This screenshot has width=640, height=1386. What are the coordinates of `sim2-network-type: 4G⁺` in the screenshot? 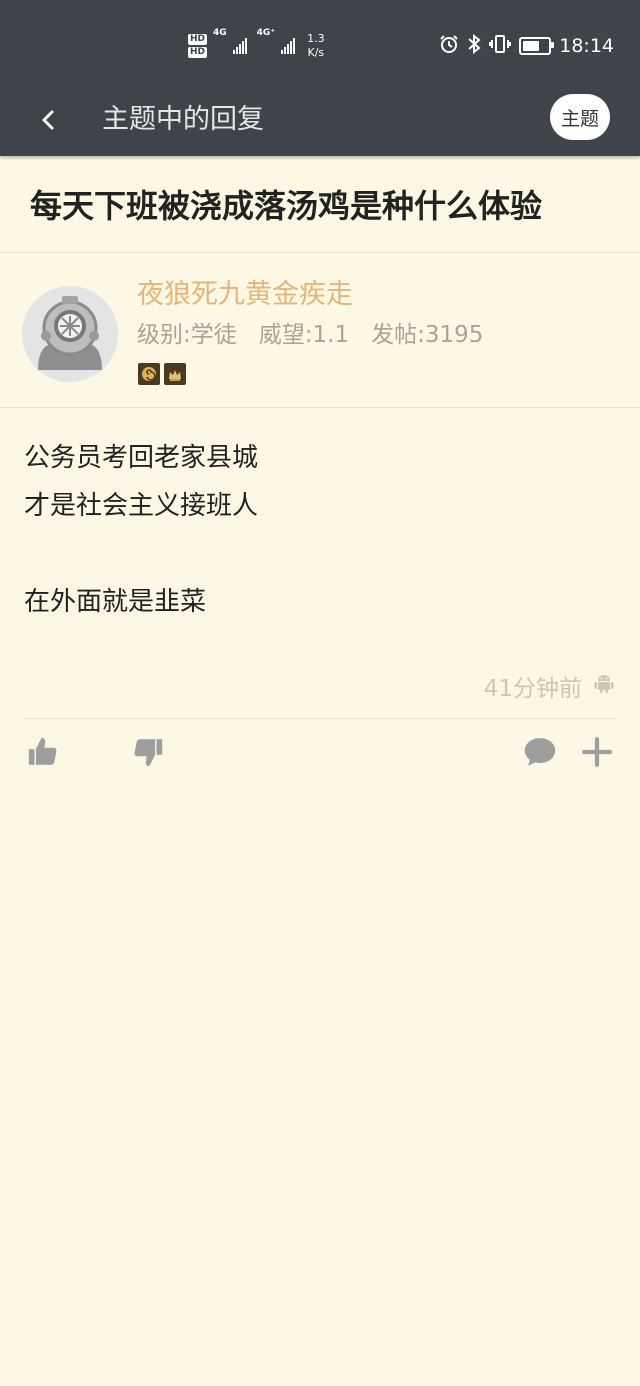 It's located at (266, 33).